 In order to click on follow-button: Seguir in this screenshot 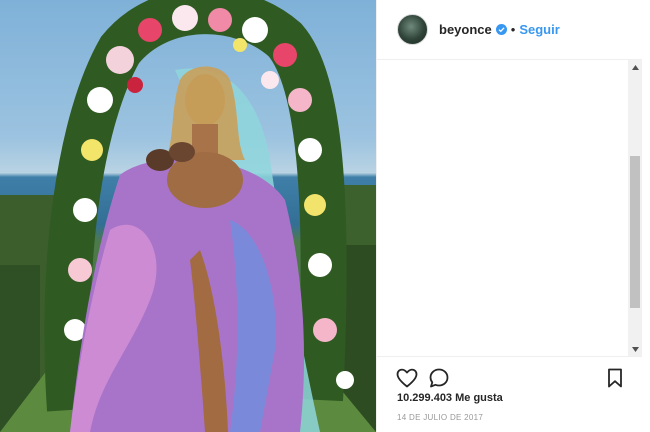, I will do `click(539, 29)`.